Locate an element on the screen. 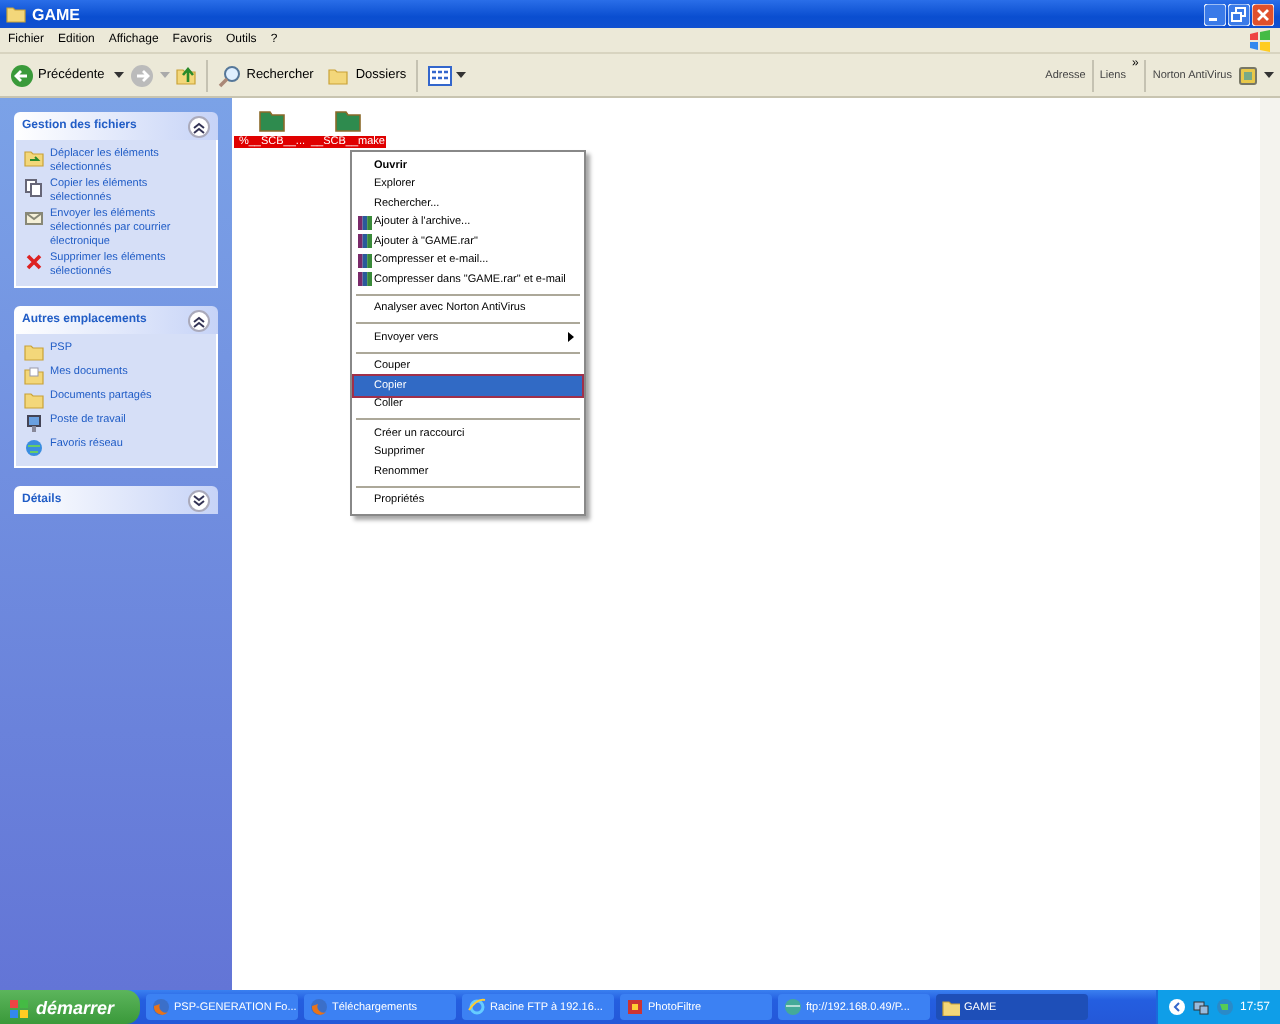 The height and width of the screenshot is (1024, 1280). folder-arrow-icon is located at coordinates (34, 158).